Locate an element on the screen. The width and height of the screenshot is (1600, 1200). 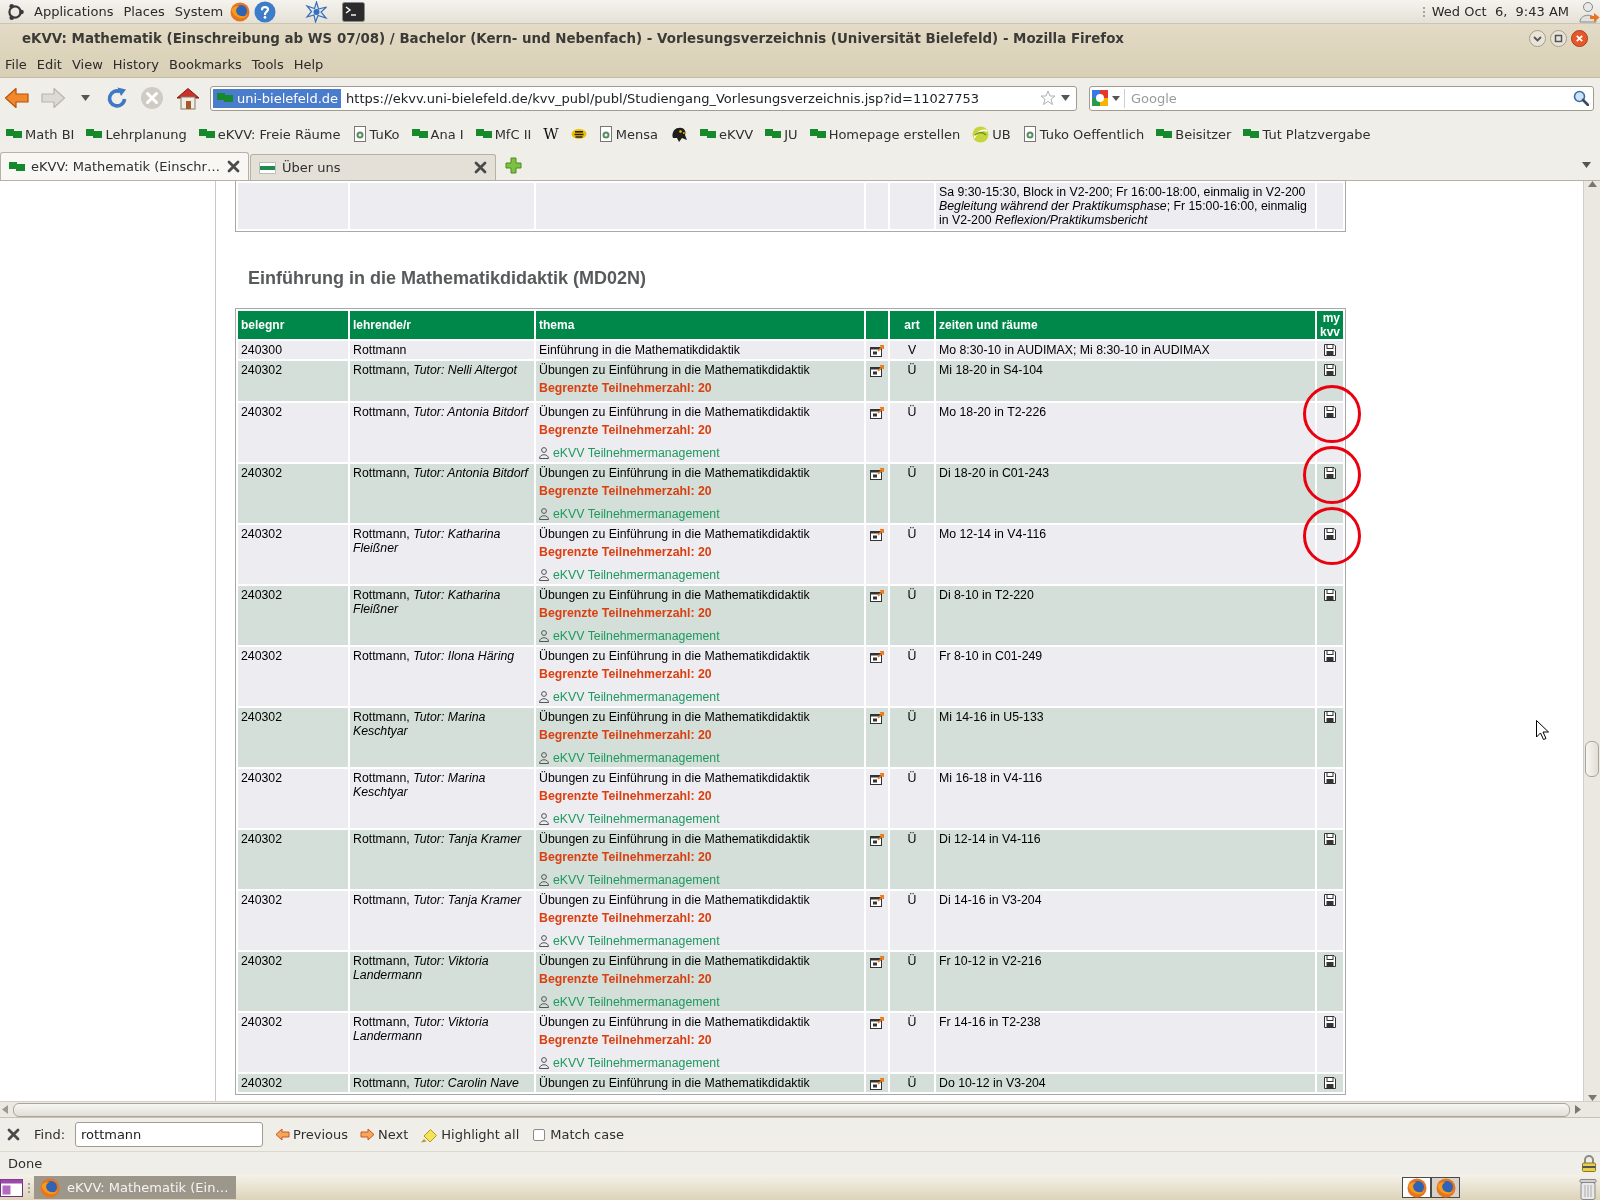
scroll-up-icon is located at coordinates (1592, 184).